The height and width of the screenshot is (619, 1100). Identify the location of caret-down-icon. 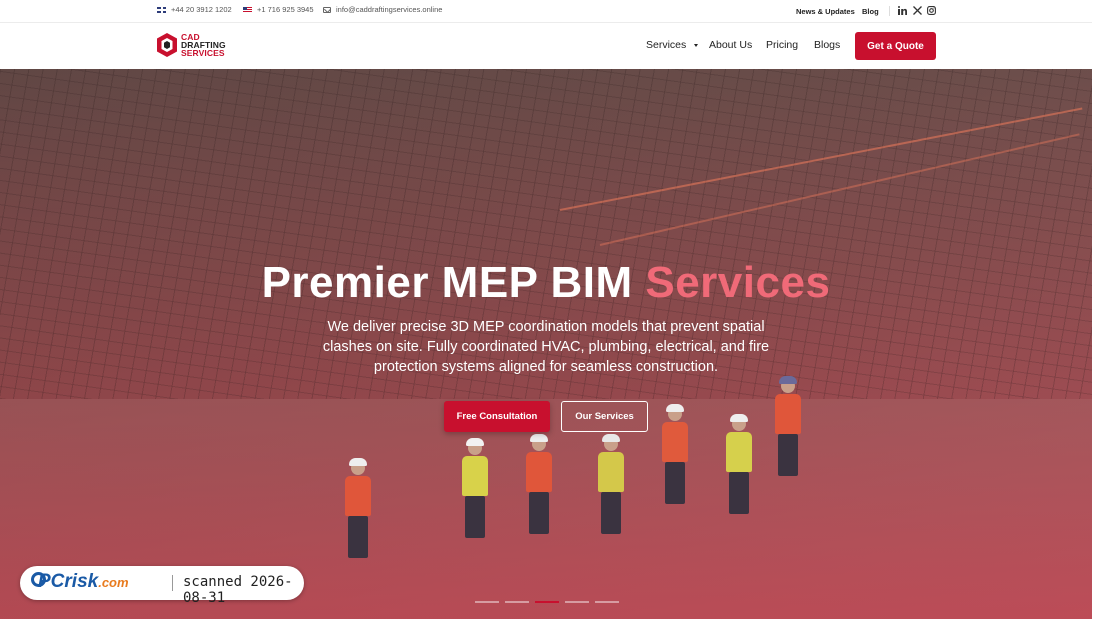
(696, 45).